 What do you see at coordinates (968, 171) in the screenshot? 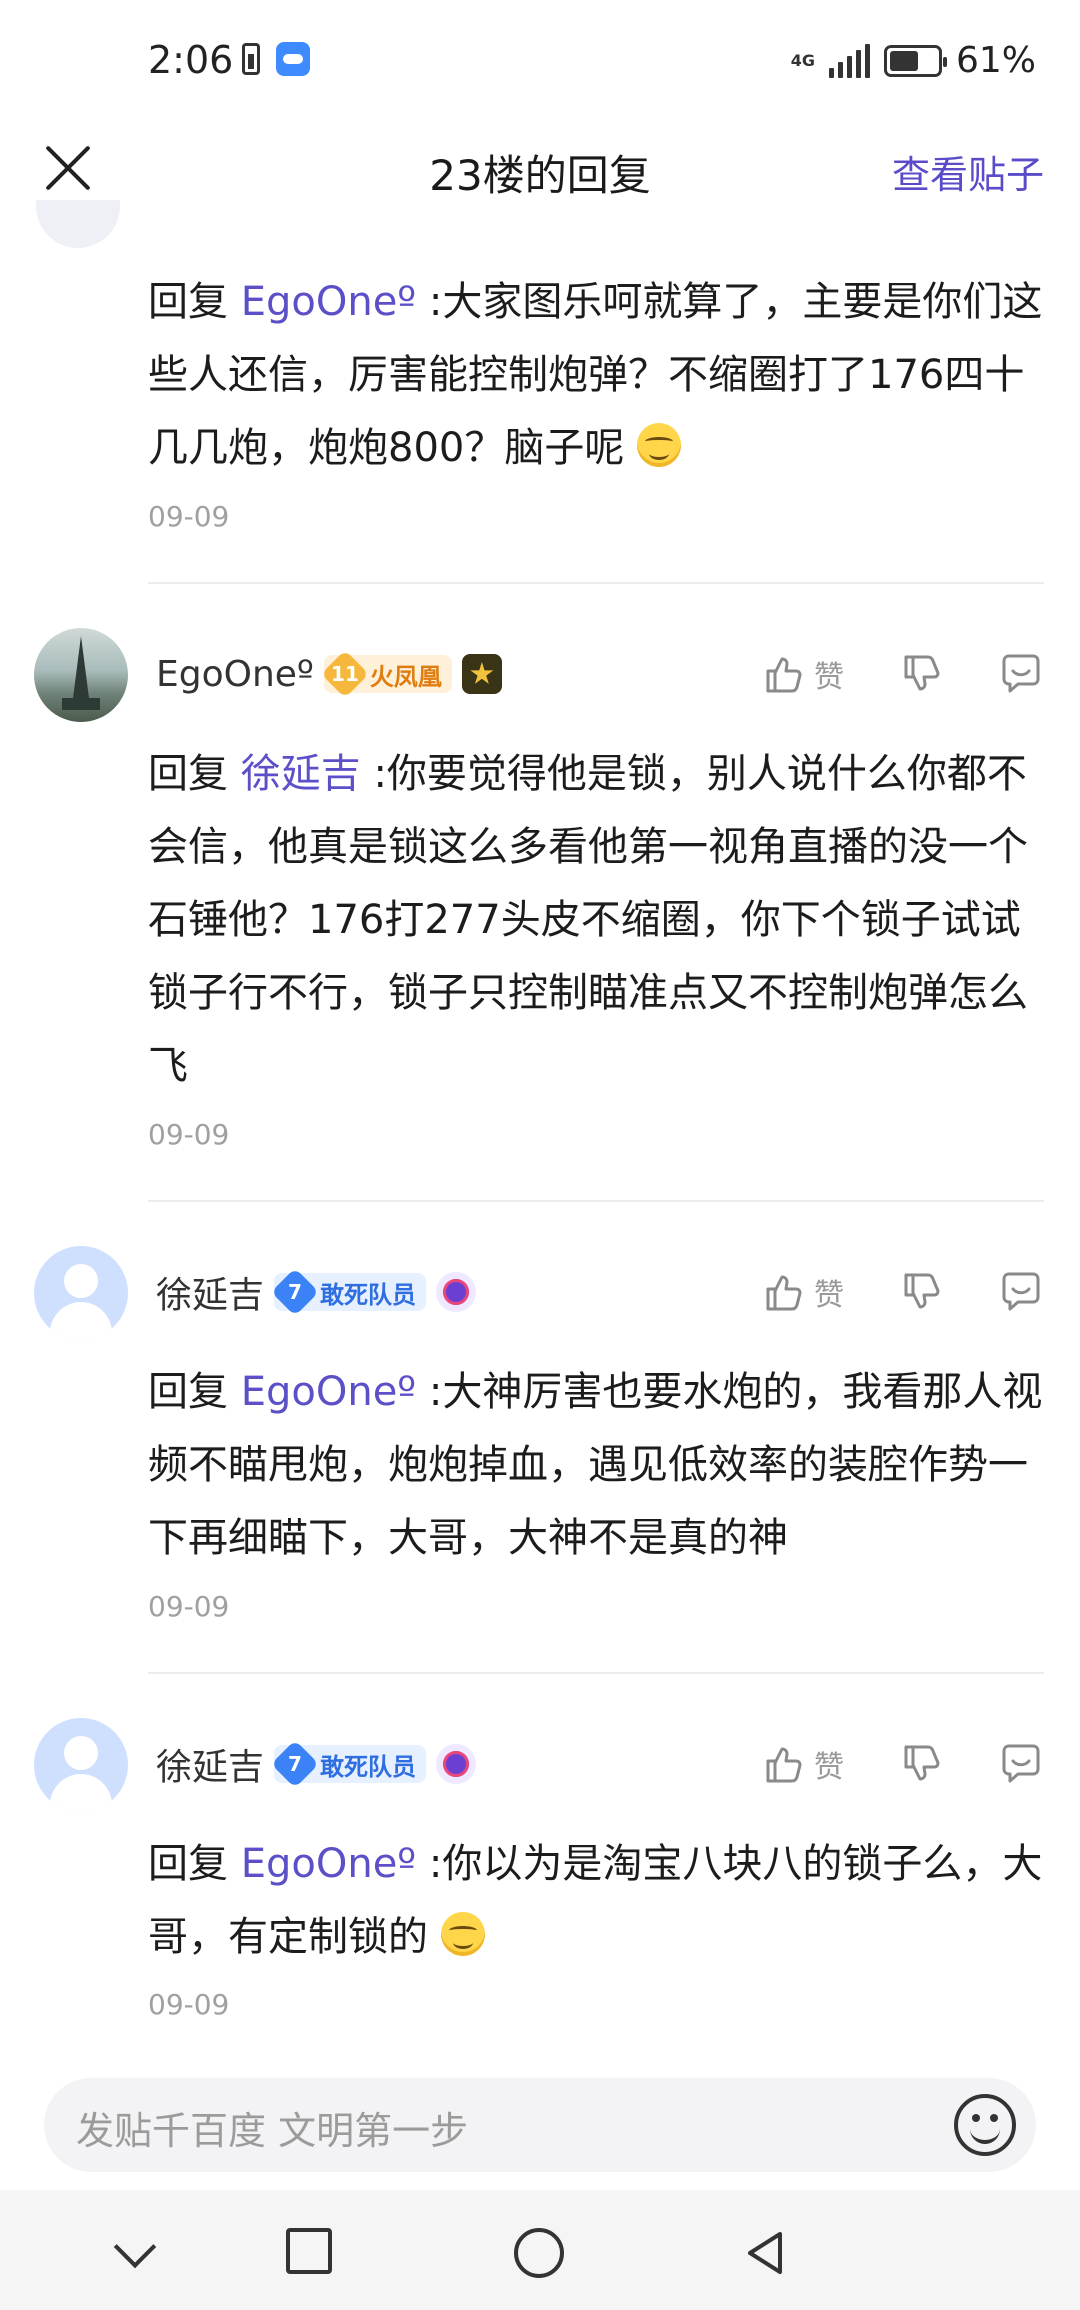
I see `view-post-link: 查看贴子` at bounding box center [968, 171].